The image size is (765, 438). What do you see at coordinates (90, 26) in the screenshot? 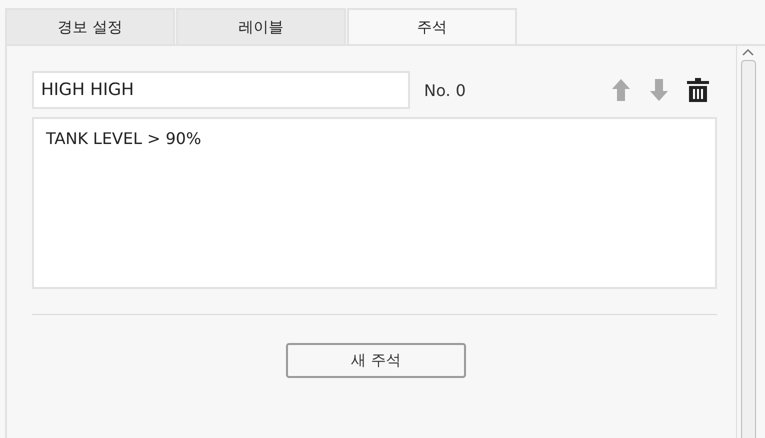
I see `tab: 경보 설정` at bounding box center [90, 26].